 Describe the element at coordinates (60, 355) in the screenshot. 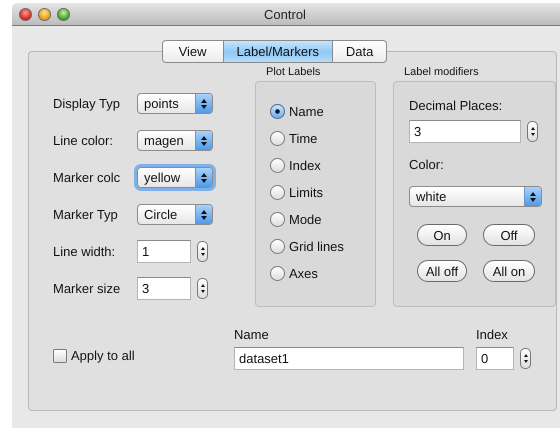

I see `checkbox` at that location.